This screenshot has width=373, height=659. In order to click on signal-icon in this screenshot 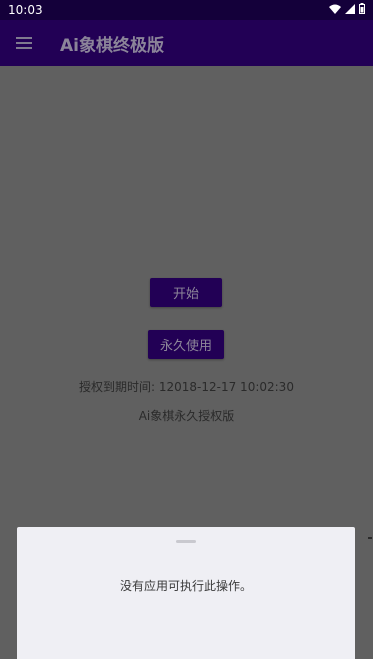, I will do `click(350, 10)`.